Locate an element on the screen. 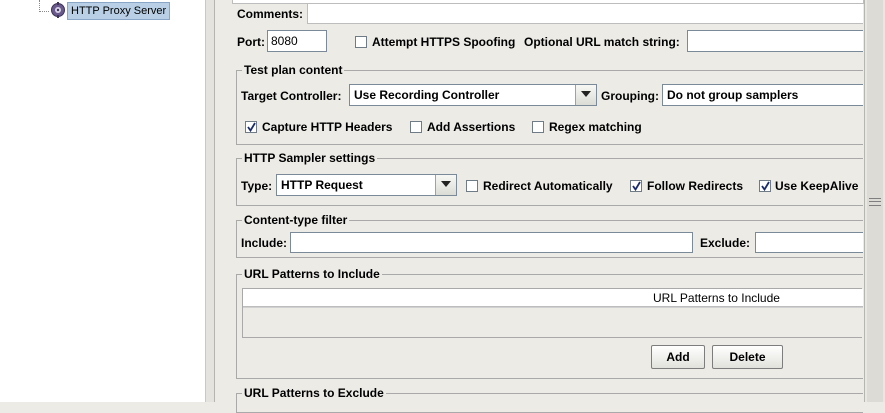  scrollbar-grip-line is located at coordinates (875, 201).